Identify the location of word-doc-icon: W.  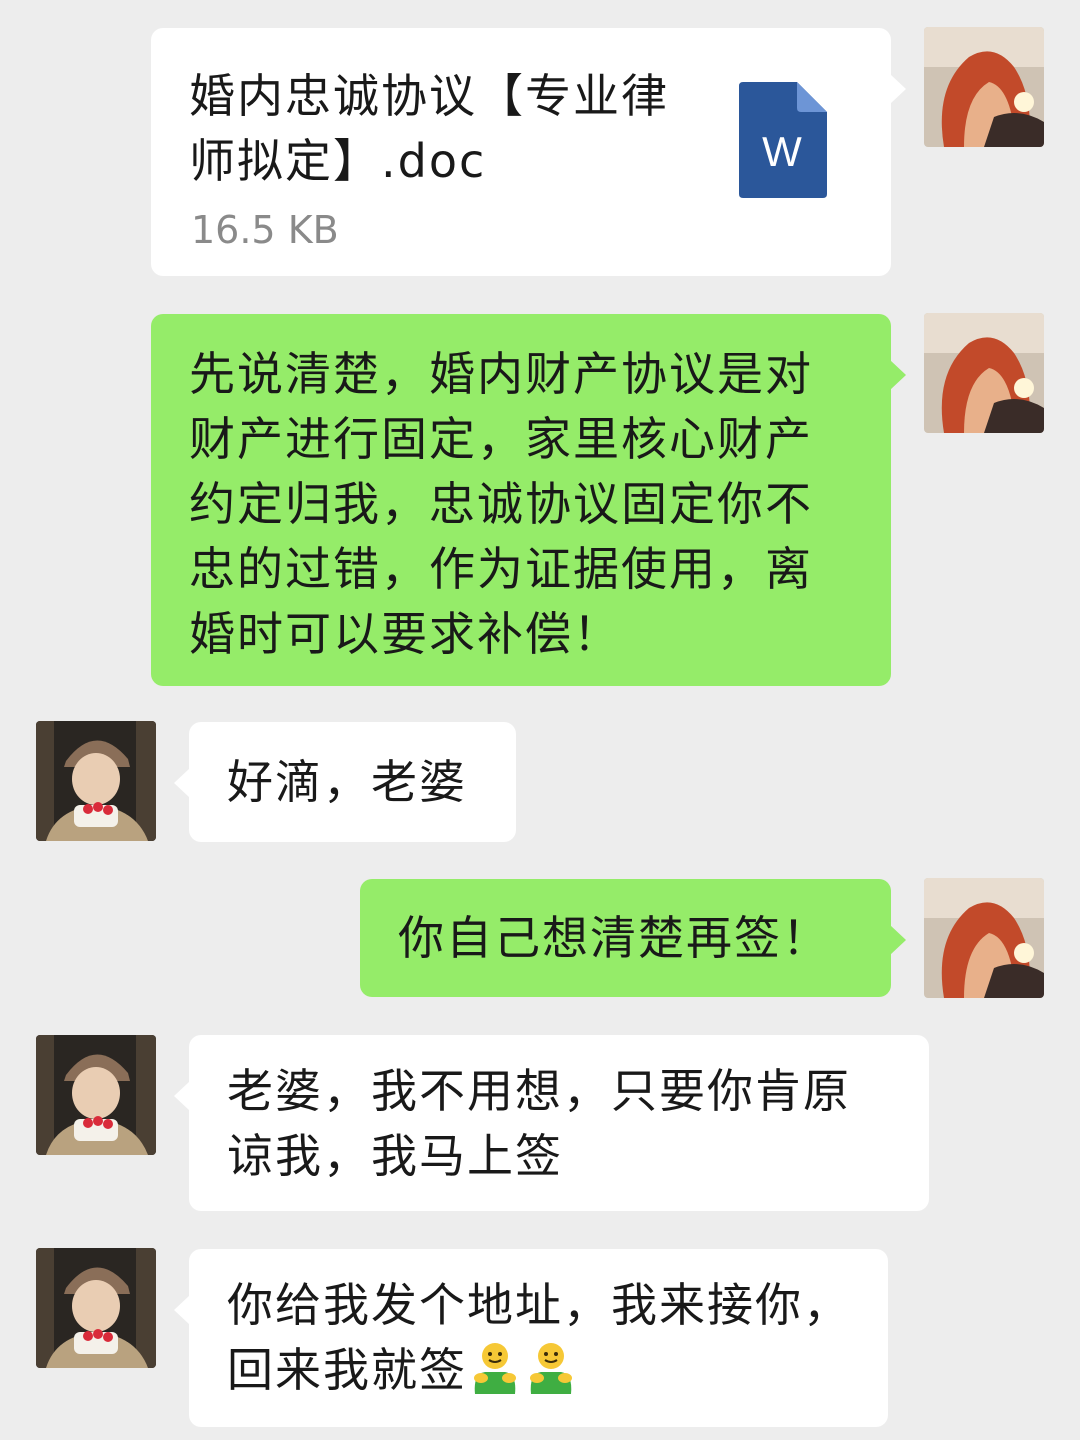
(783, 148).